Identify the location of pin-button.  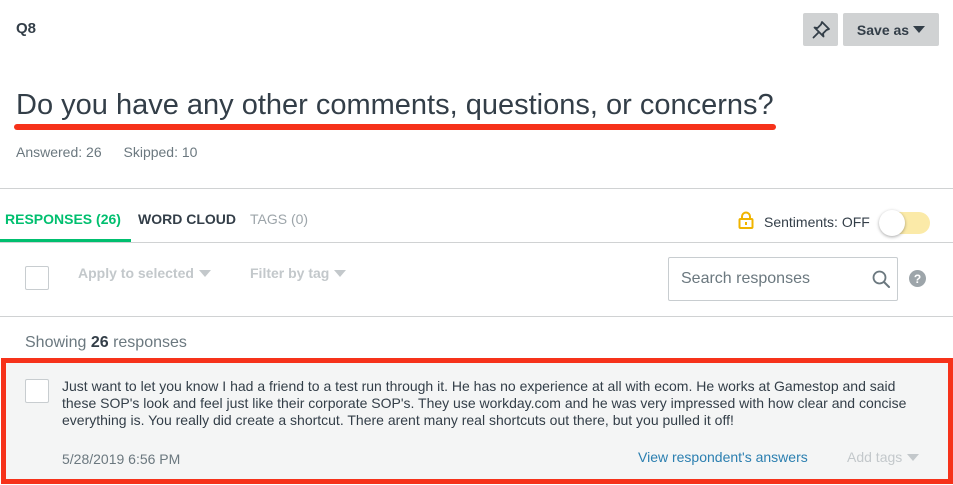
(820, 29).